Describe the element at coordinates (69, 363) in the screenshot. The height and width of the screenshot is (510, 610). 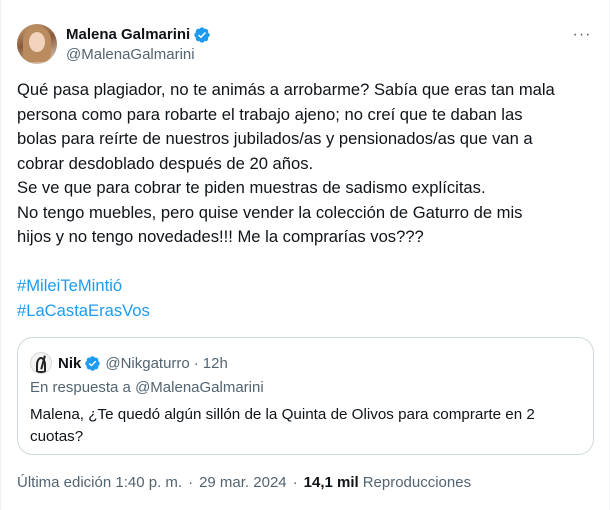
I see `quoted-author-name: Nik` at that location.